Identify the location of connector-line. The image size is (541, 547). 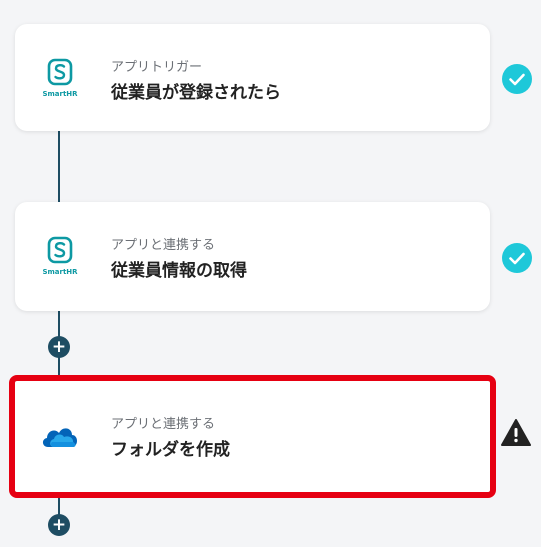
(59, 166).